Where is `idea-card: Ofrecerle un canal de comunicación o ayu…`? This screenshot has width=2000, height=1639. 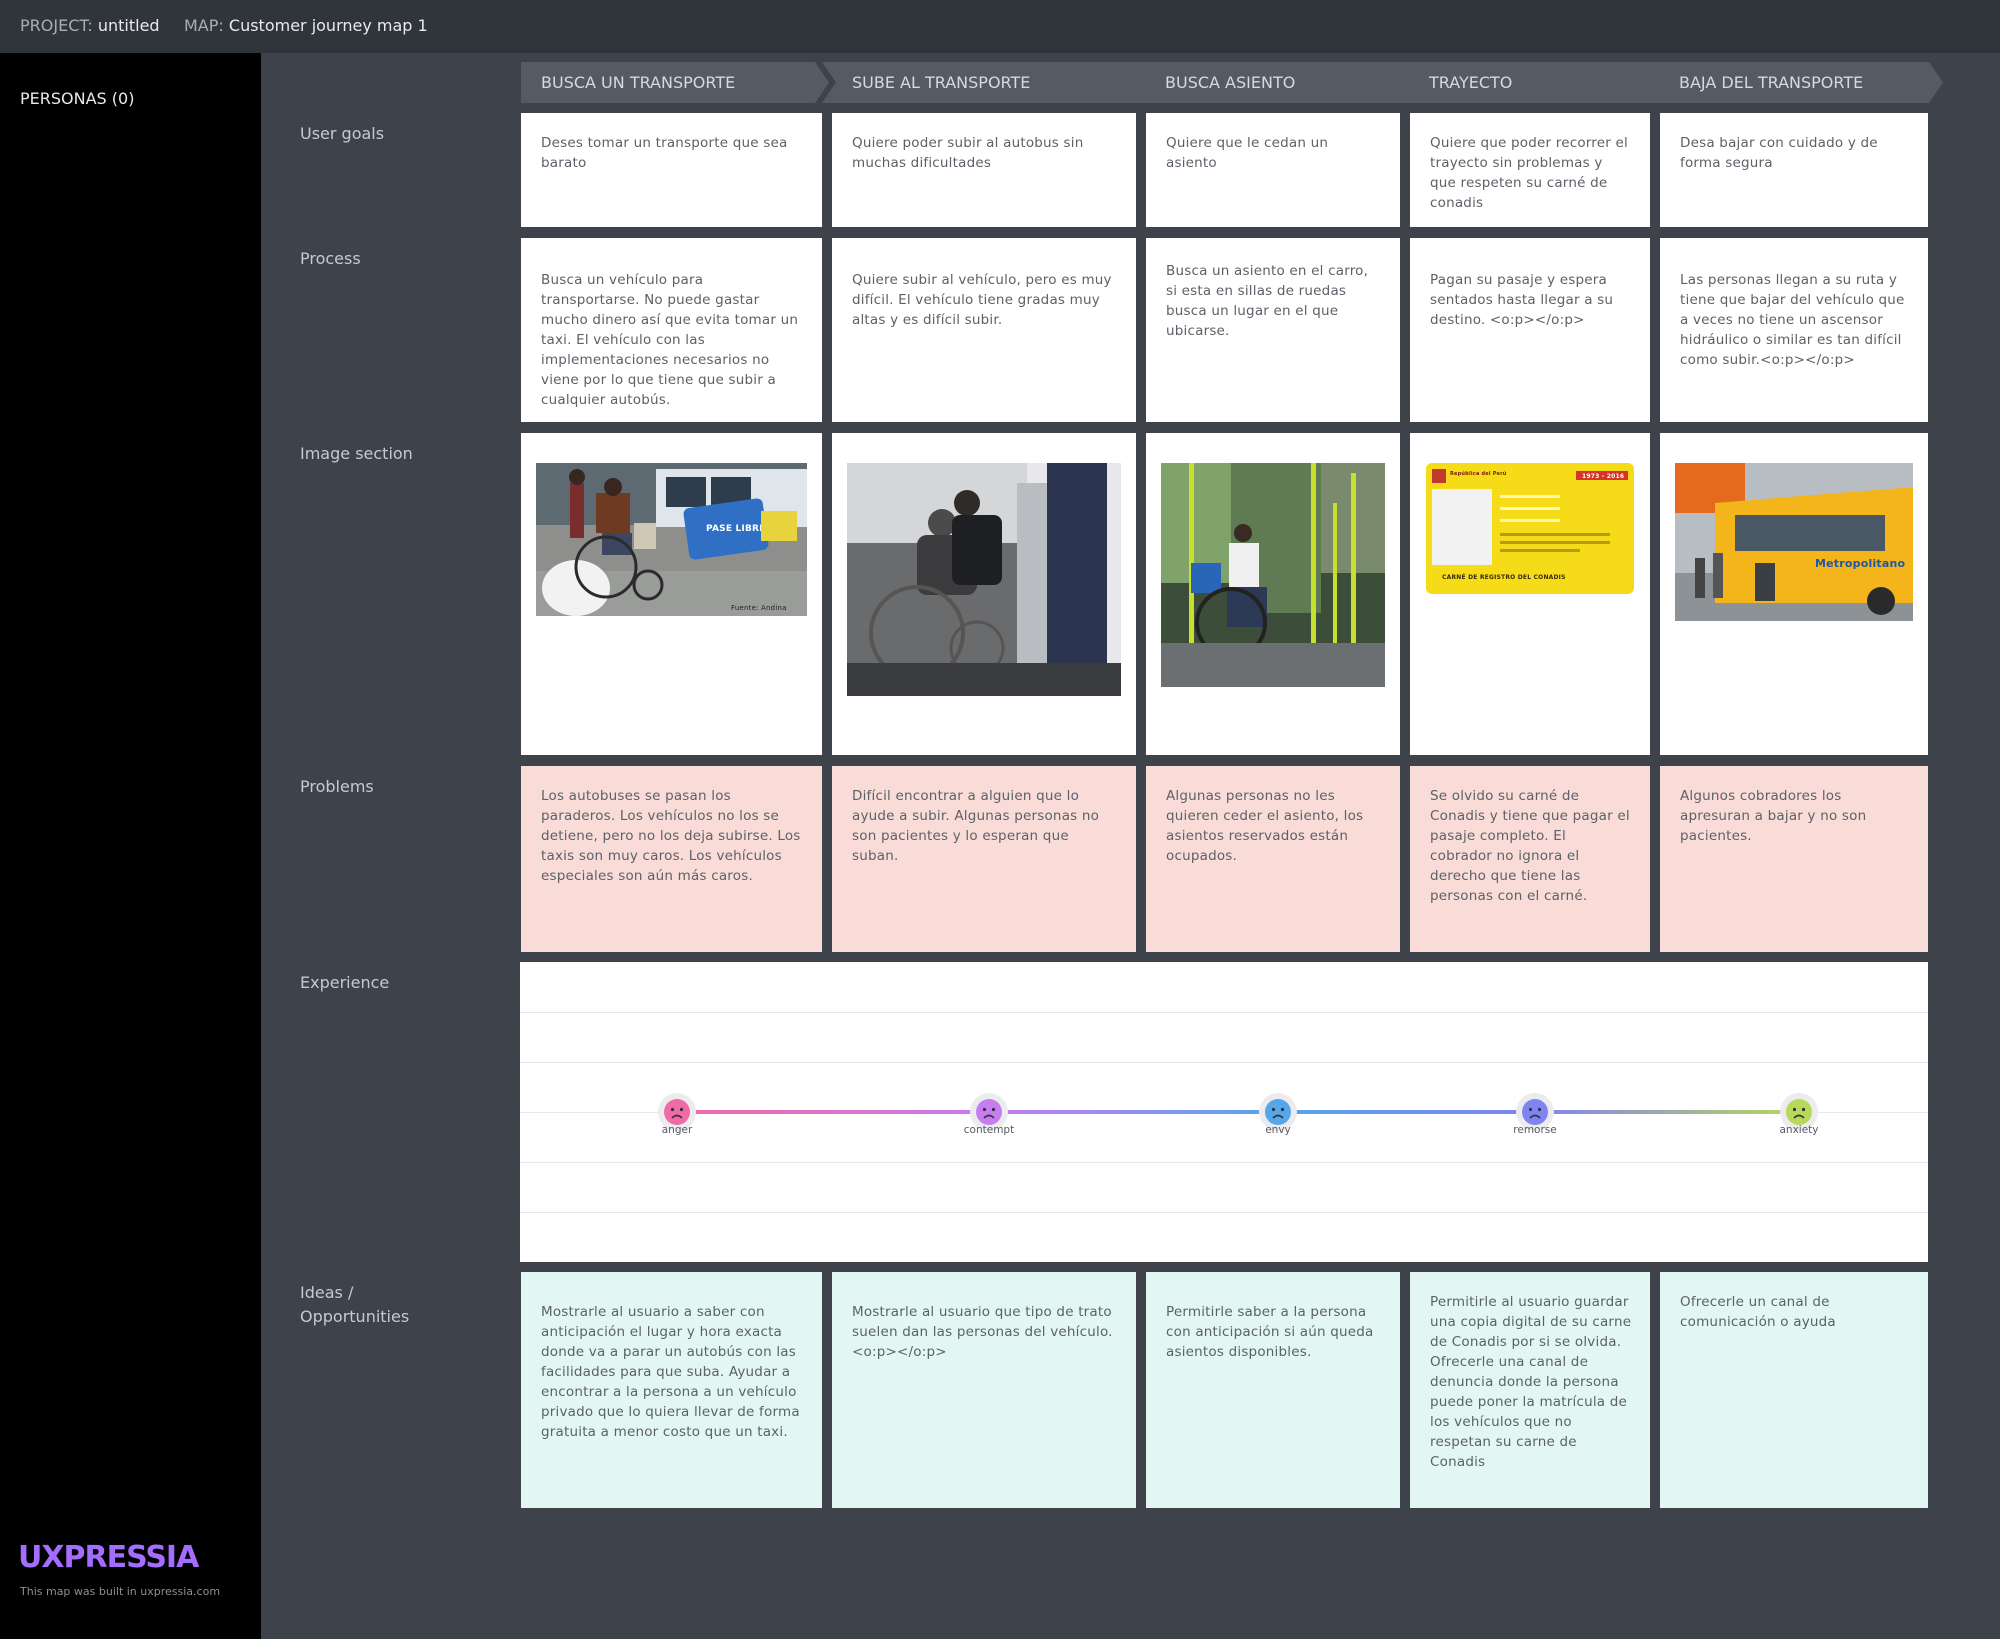 idea-card: Ofrecerle un canal de comunicación o ayu… is located at coordinates (1794, 1390).